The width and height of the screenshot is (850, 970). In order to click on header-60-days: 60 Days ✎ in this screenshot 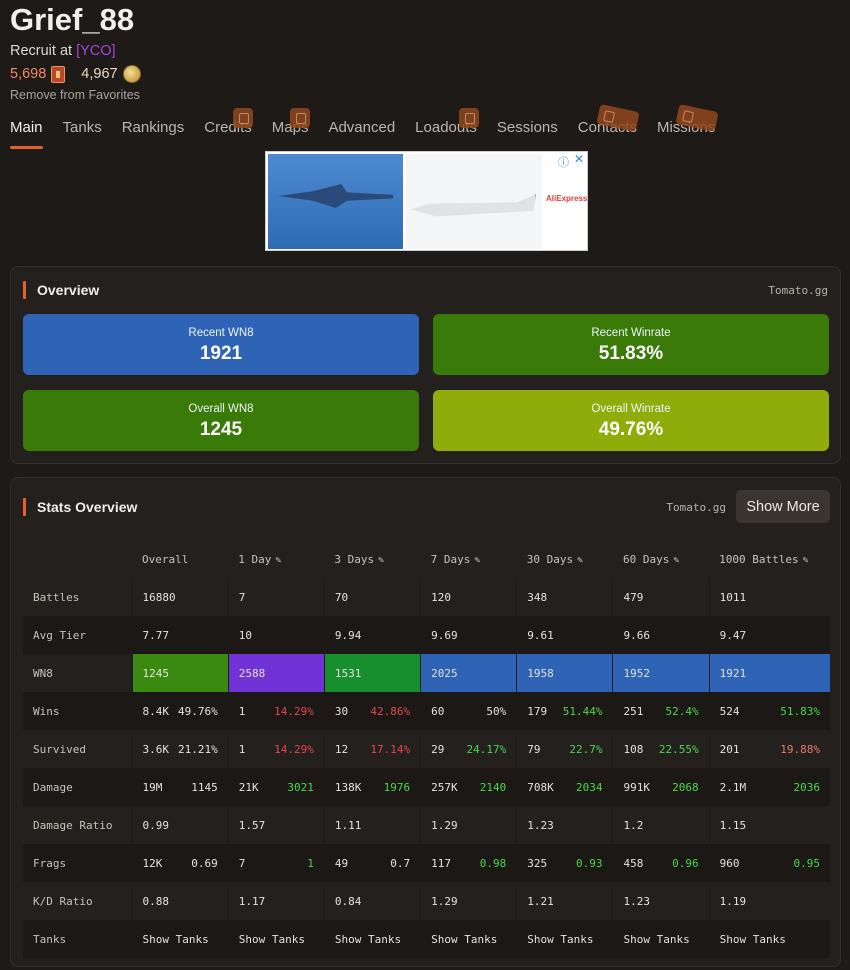, I will do `click(661, 559)`.